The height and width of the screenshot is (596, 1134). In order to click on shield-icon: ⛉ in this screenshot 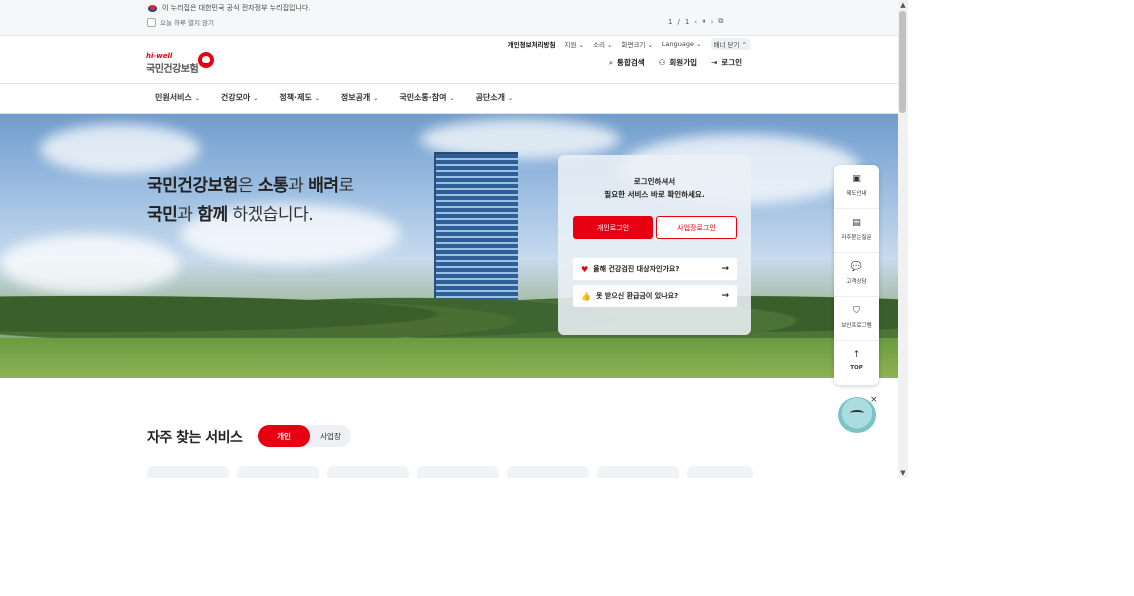, I will do `click(856, 311)`.